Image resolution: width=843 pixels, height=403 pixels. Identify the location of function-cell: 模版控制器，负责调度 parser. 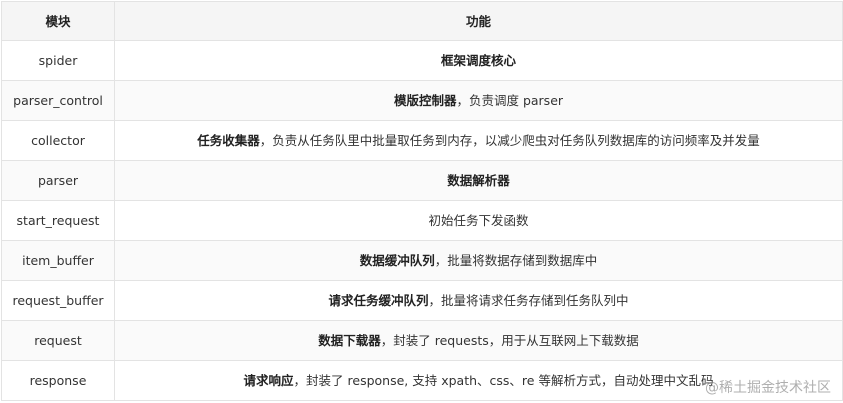
(478, 100).